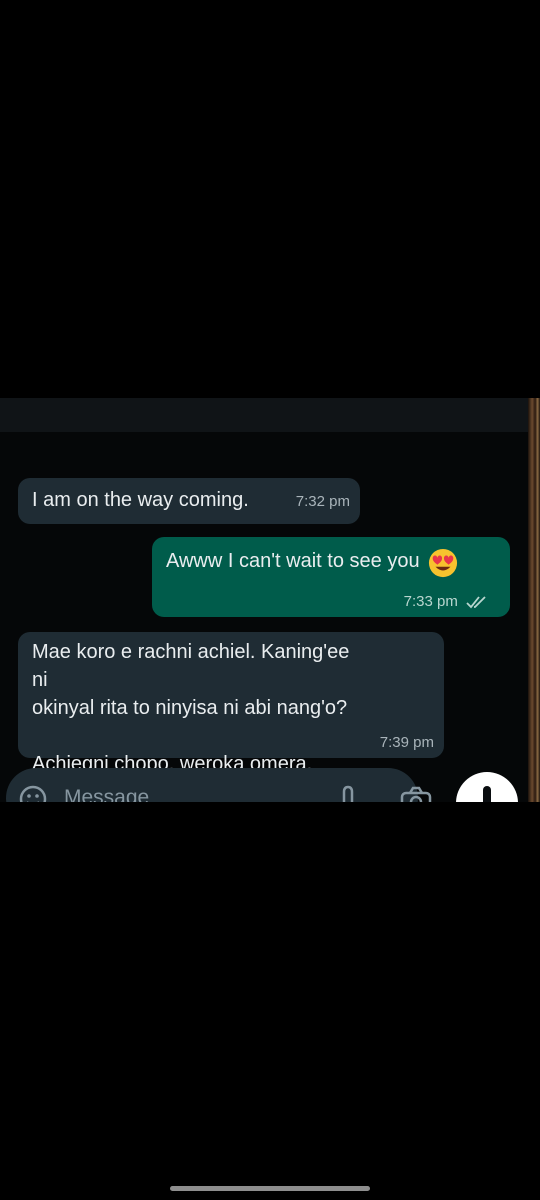 The width and height of the screenshot is (540, 1200). Describe the element at coordinates (476, 602) in the screenshot. I see `double-check-icon` at that location.